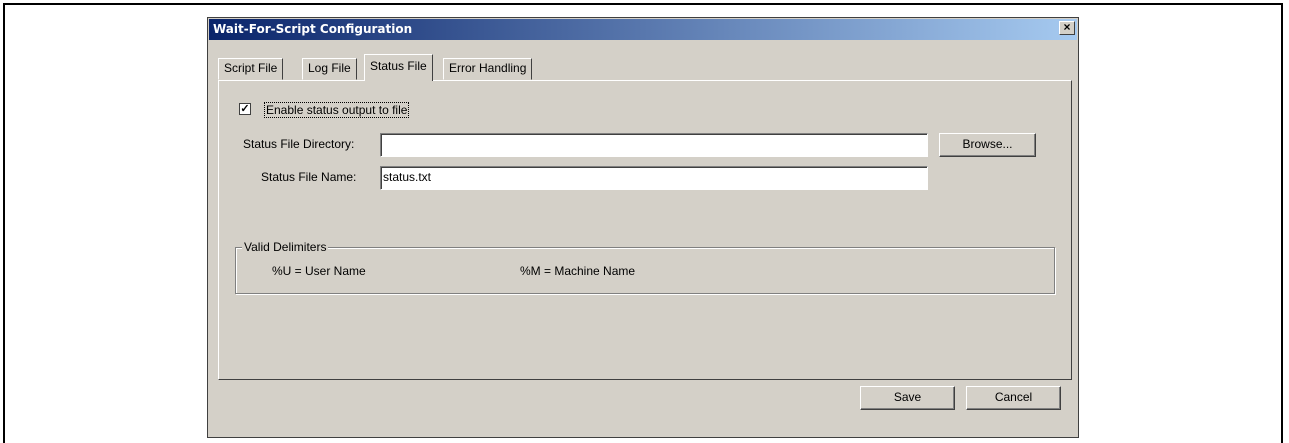 The width and height of the screenshot is (1289, 443). I want to click on status-file-name-input: status.txt, so click(654, 178).